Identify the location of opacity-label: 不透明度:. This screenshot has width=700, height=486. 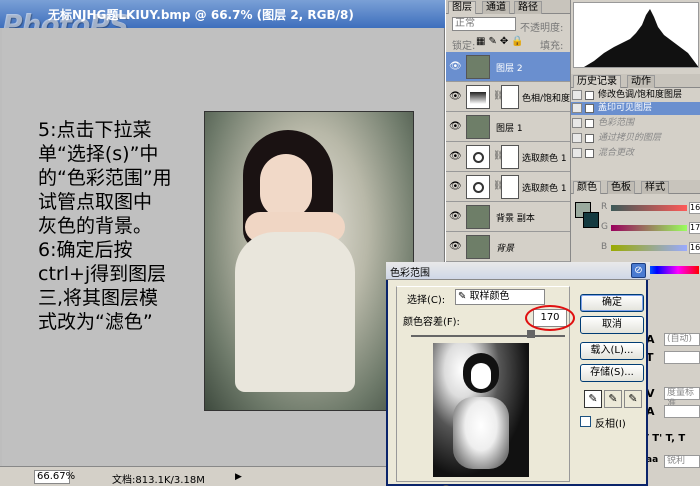
(542, 28).